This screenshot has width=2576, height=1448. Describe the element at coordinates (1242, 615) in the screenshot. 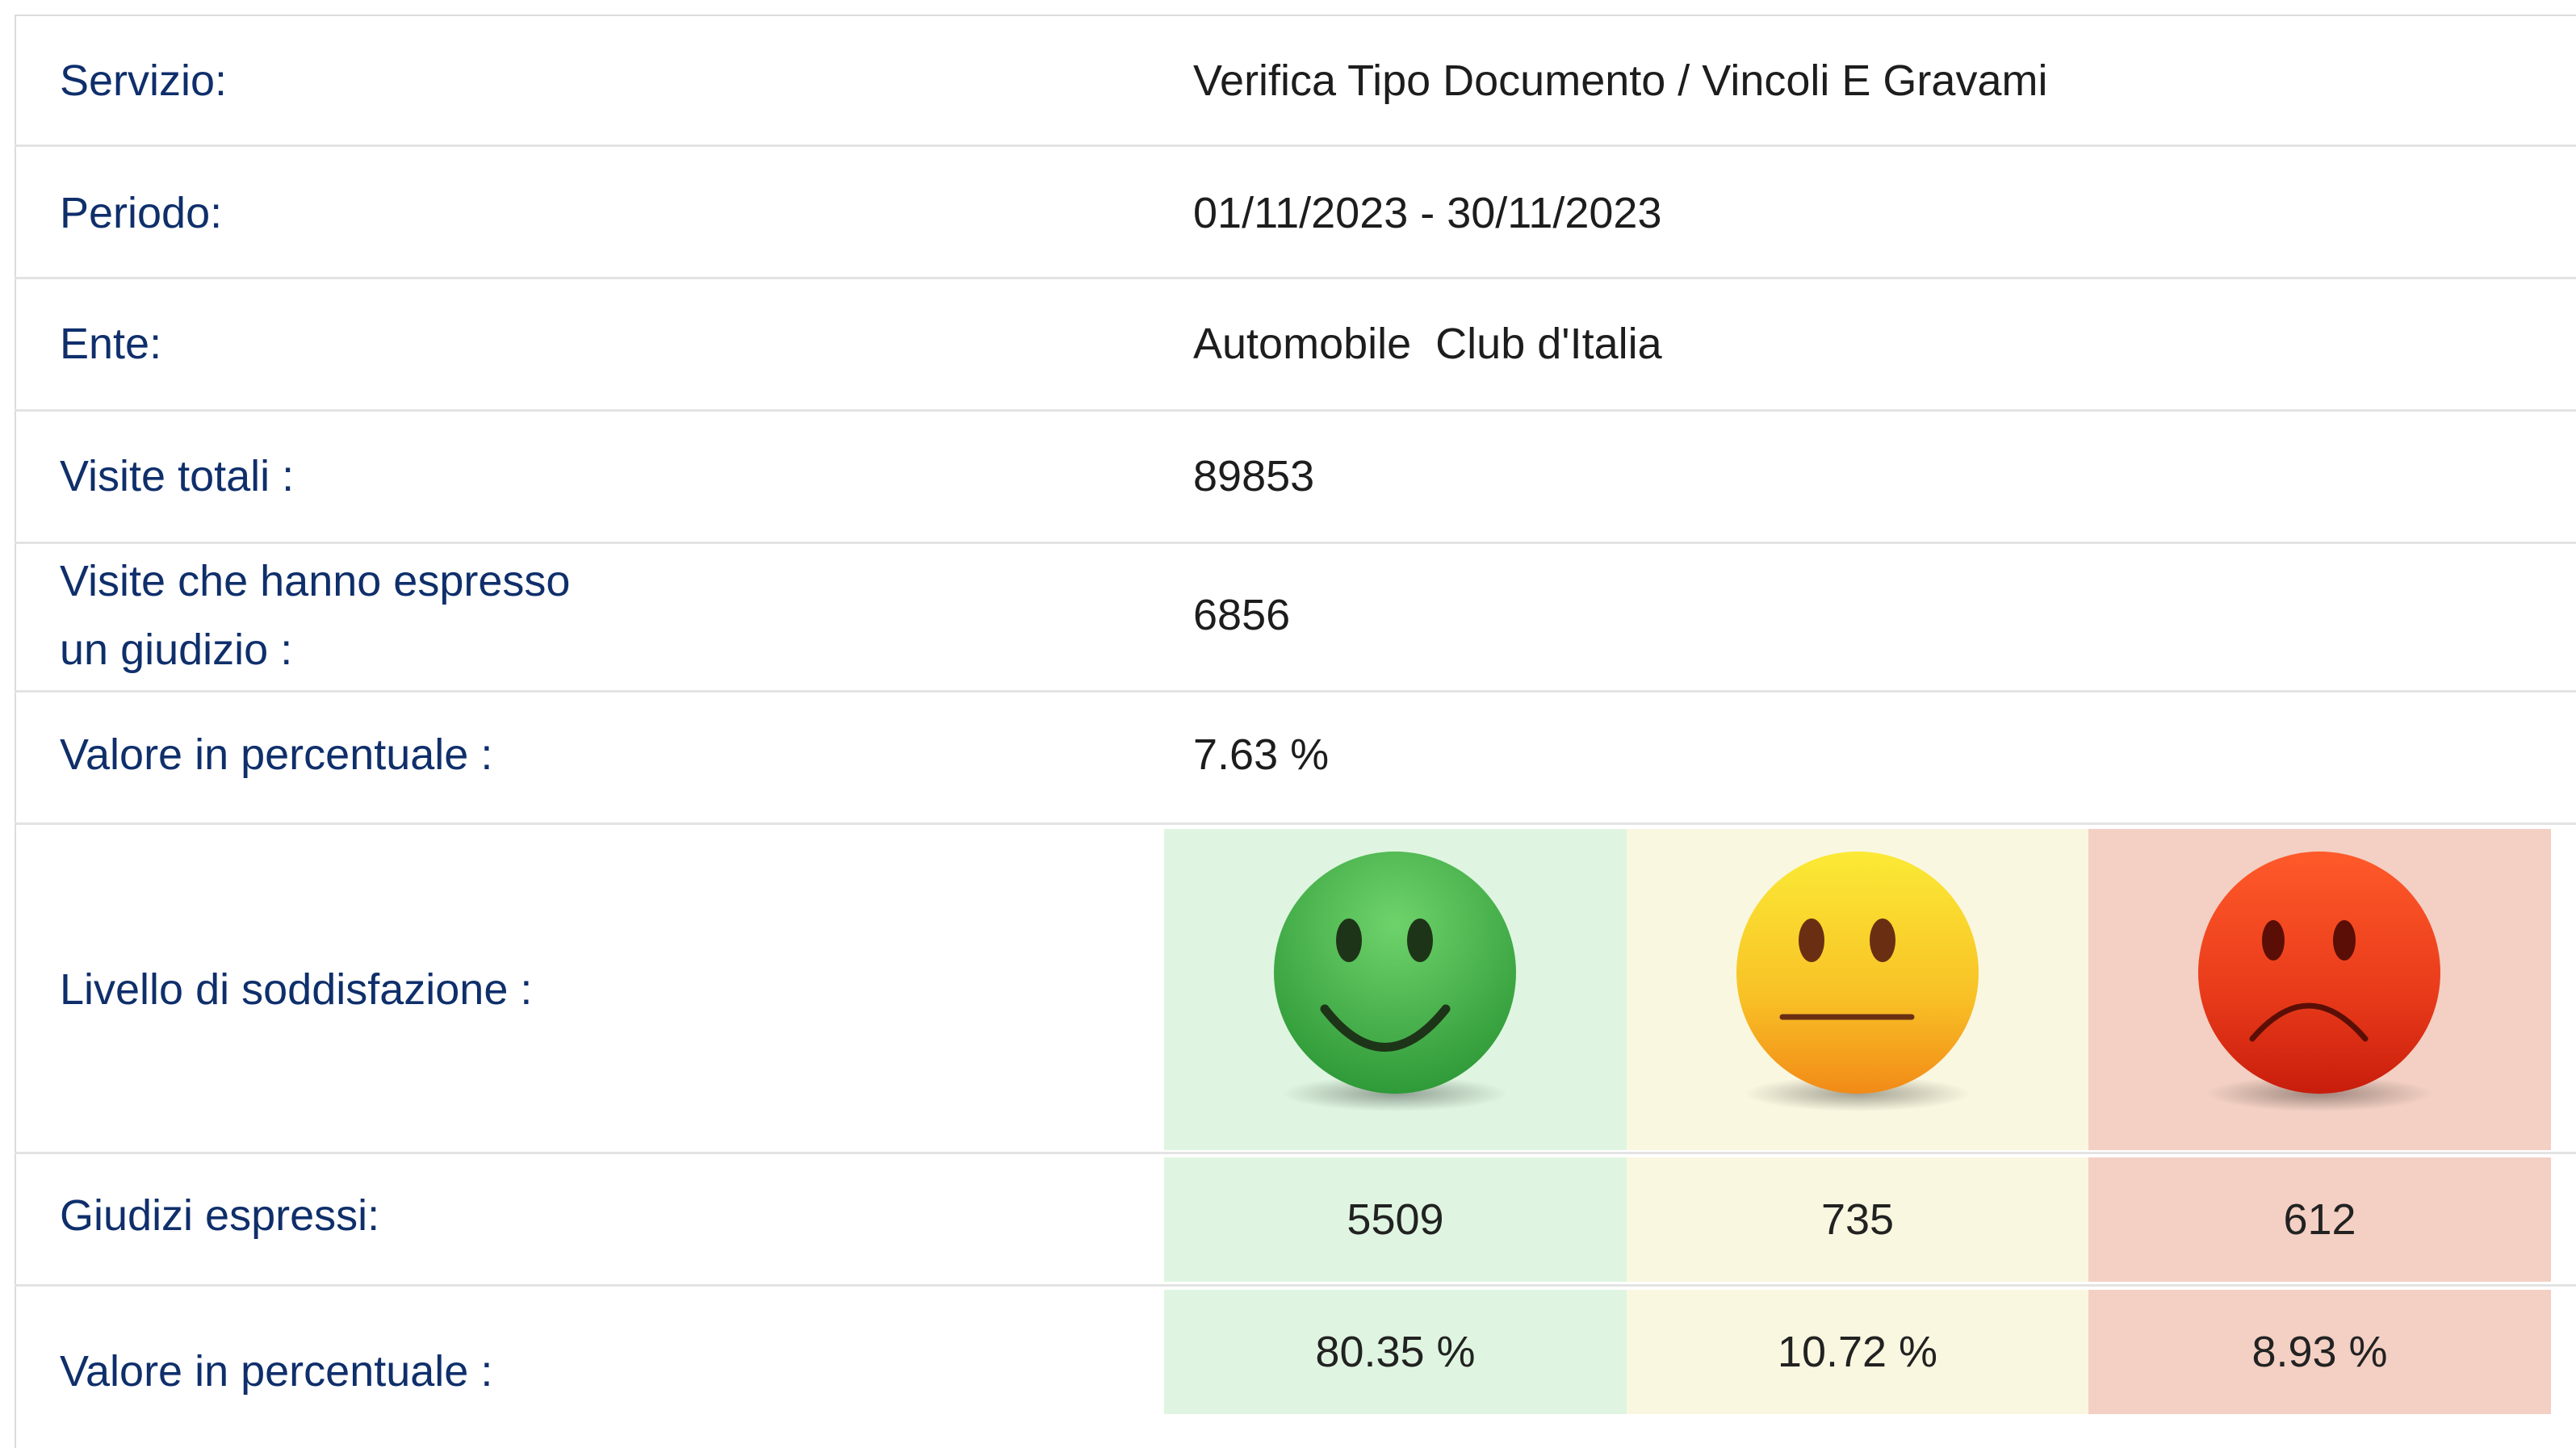

I see `visite-giudizio-value: 6856` at that location.